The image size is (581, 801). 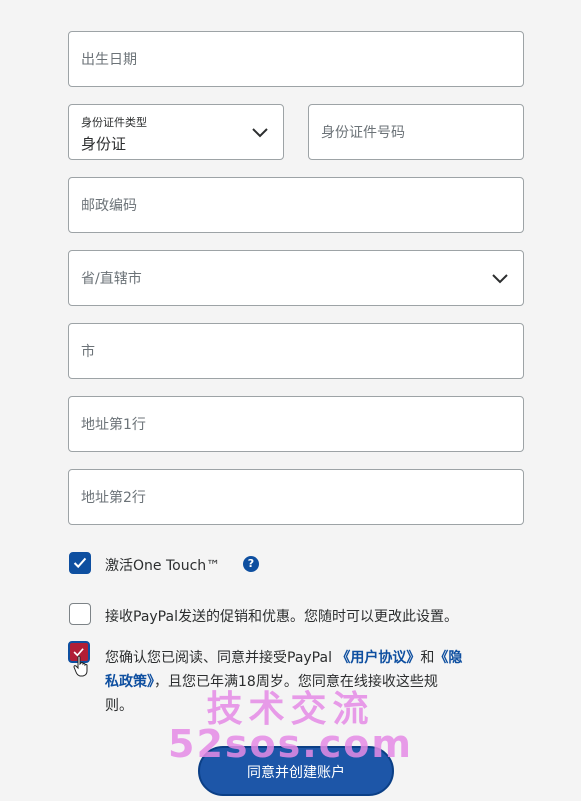 I want to click on address-line2-placeholder: 地址第2行, so click(x=113, y=498).